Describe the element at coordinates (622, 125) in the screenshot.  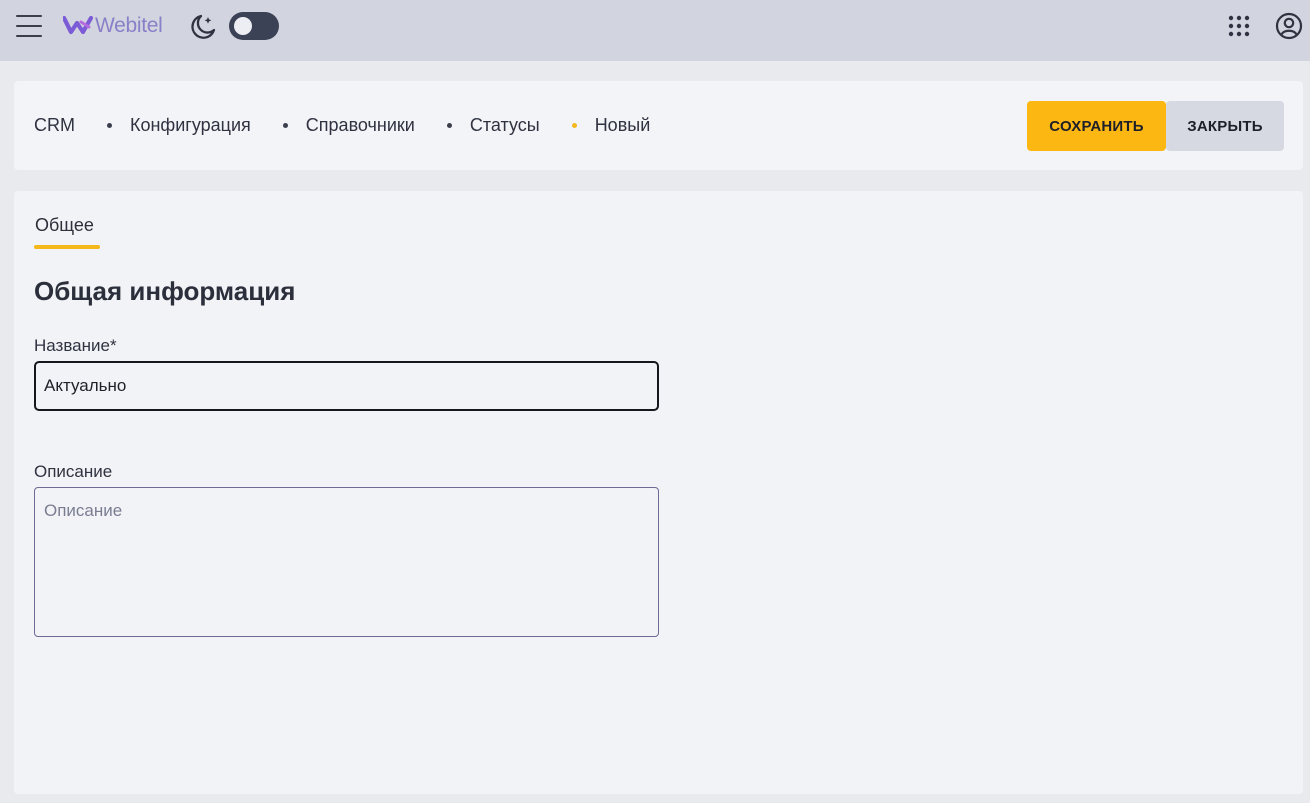
I see `breadcrumb-item-current: Новый` at that location.